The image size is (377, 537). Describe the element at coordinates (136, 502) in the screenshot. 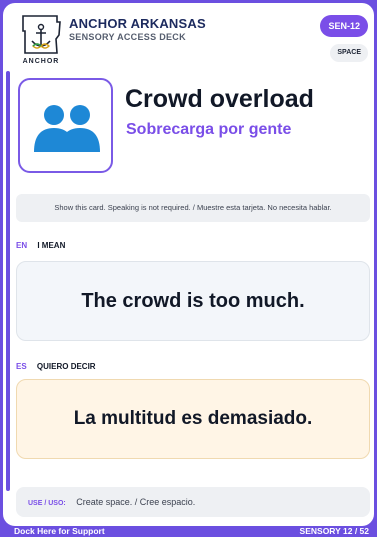

I see `use-text: Create space. / Cree espacio.` at that location.